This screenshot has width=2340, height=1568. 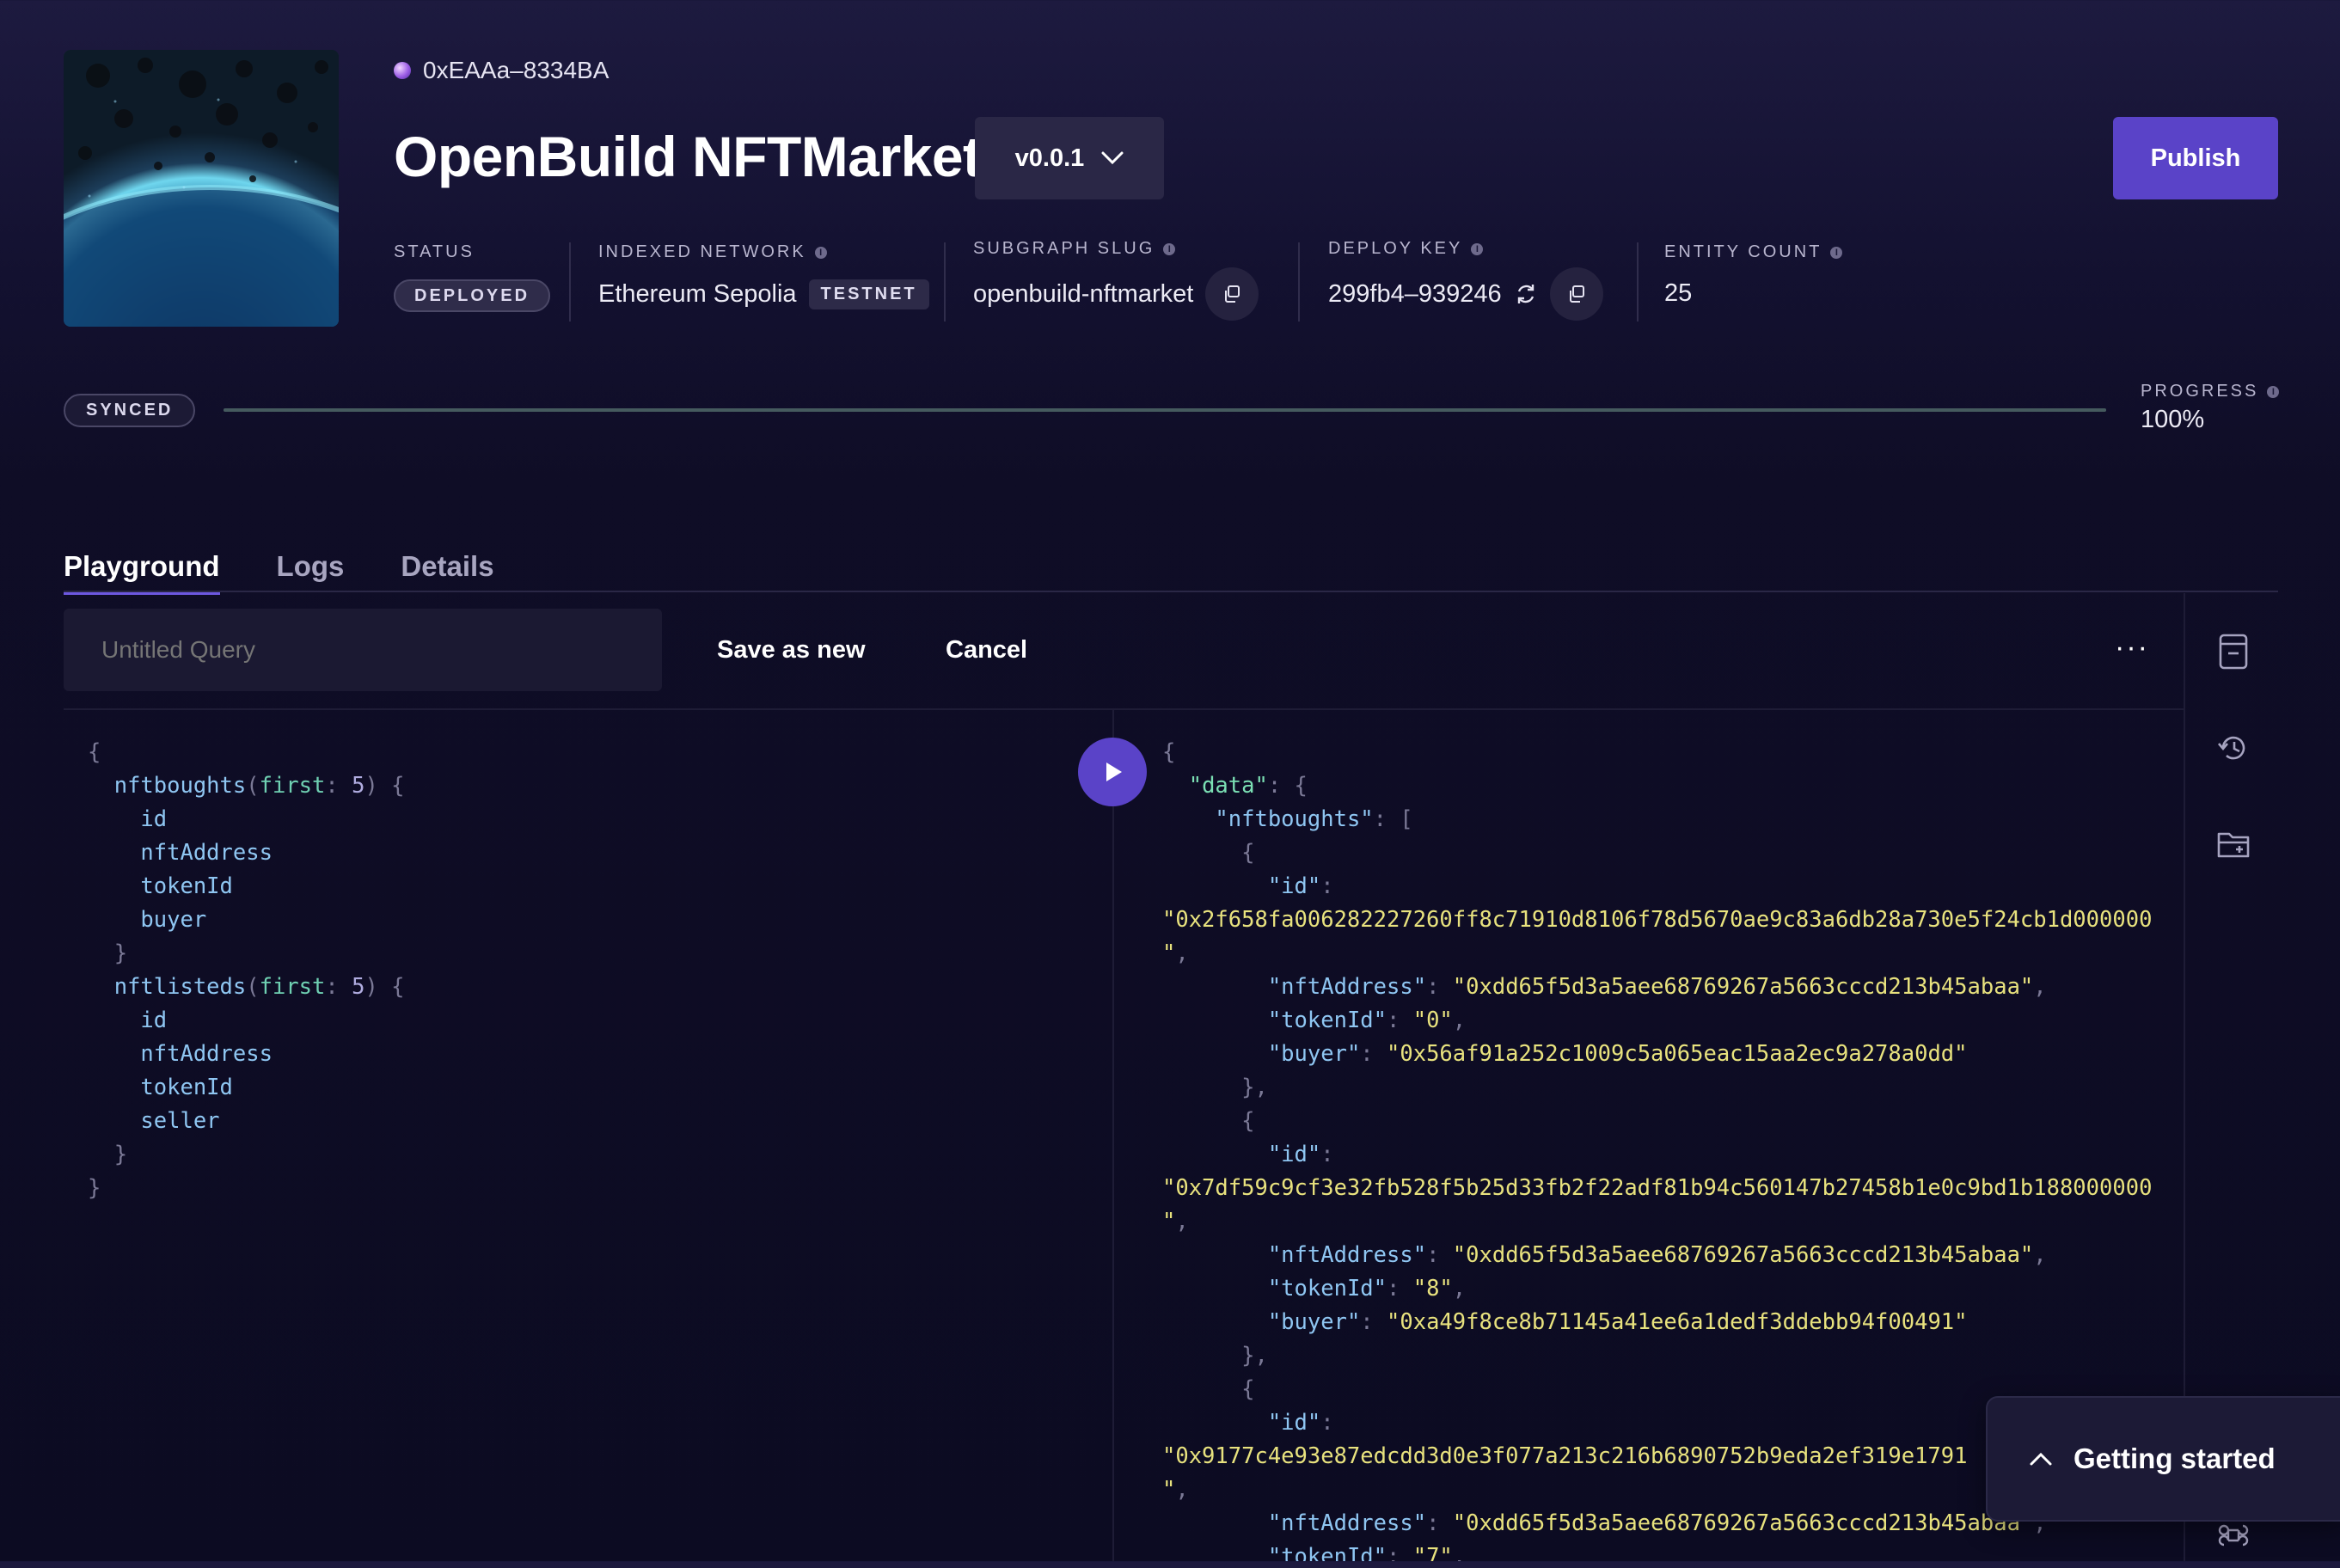 I want to click on tab-playground: Playground, so click(x=142, y=572).